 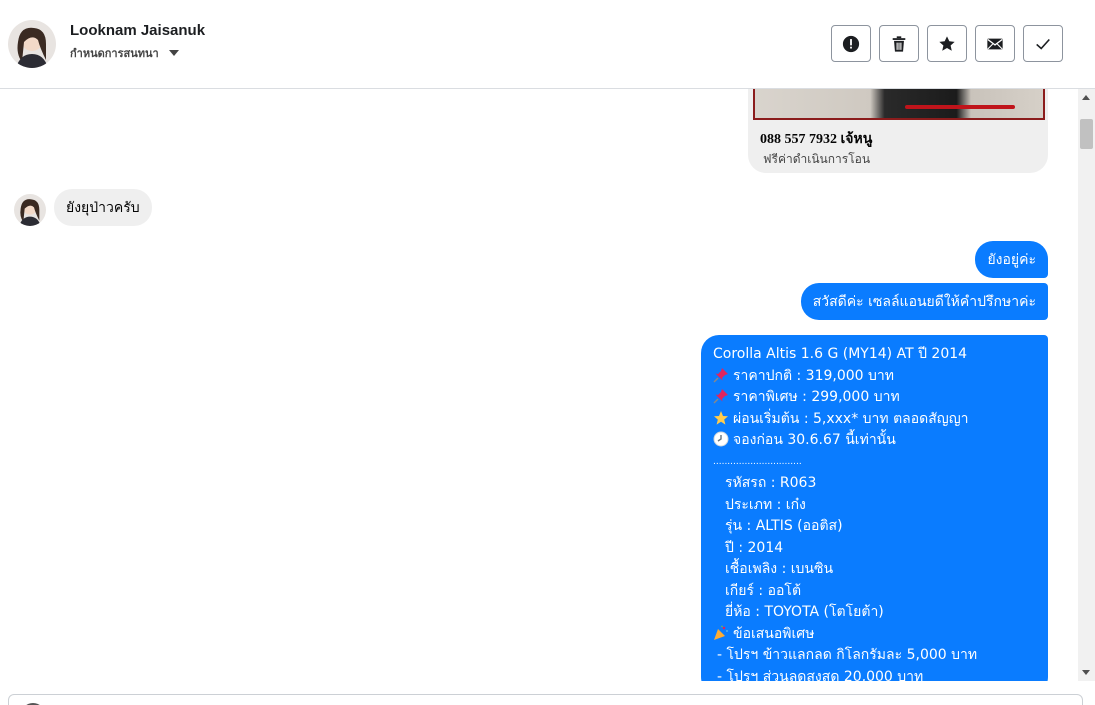 What do you see at coordinates (1011, 259) in the screenshot?
I see `outgoing-message: ยังอยู่ค่ะ` at bounding box center [1011, 259].